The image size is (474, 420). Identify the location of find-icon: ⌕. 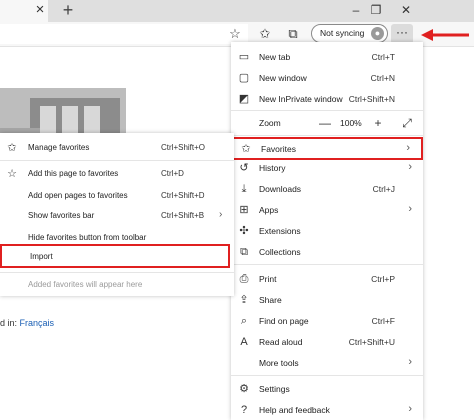
(244, 321).